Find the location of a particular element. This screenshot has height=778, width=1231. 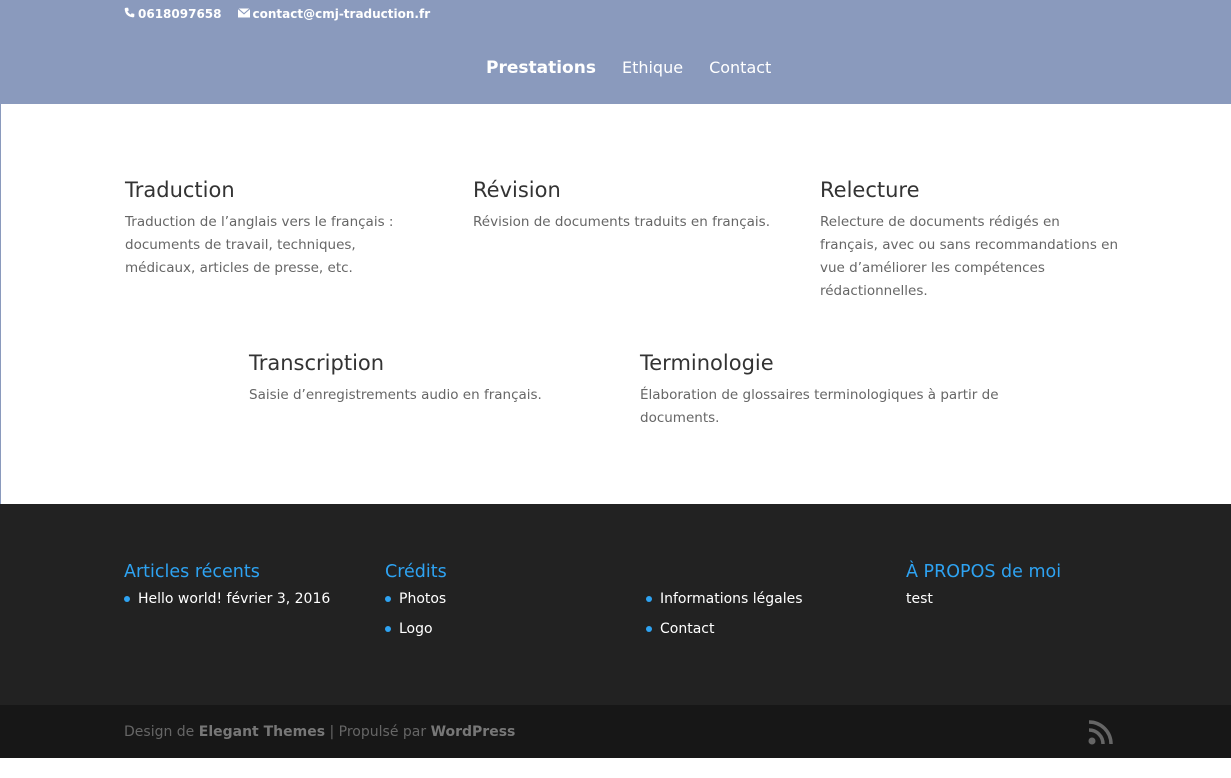

email-icon is located at coordinates (243, 14).